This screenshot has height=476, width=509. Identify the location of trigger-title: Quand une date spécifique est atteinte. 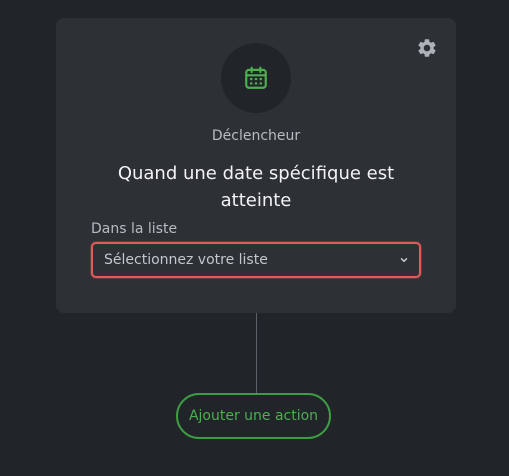
(256, 187).